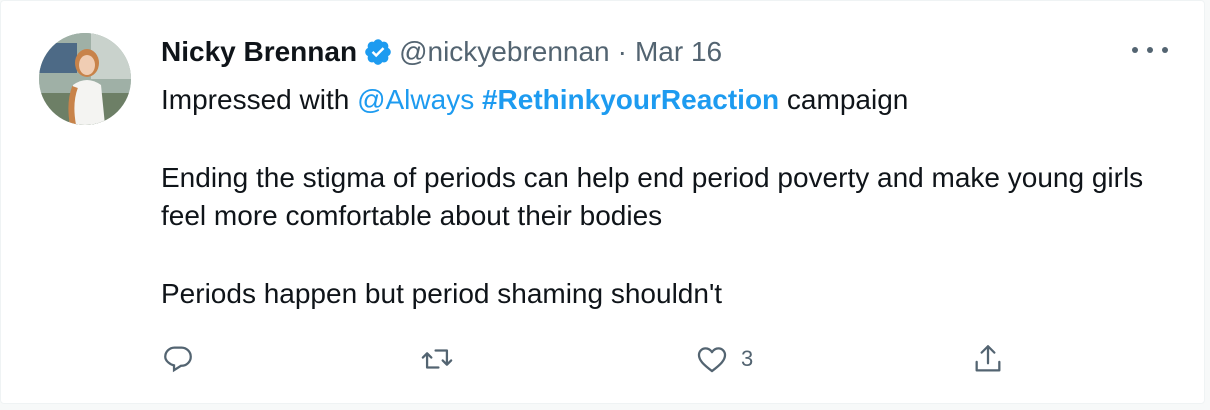 This screenshot has height=410, width=1210. I want to click on avatar, so click(85, 79).